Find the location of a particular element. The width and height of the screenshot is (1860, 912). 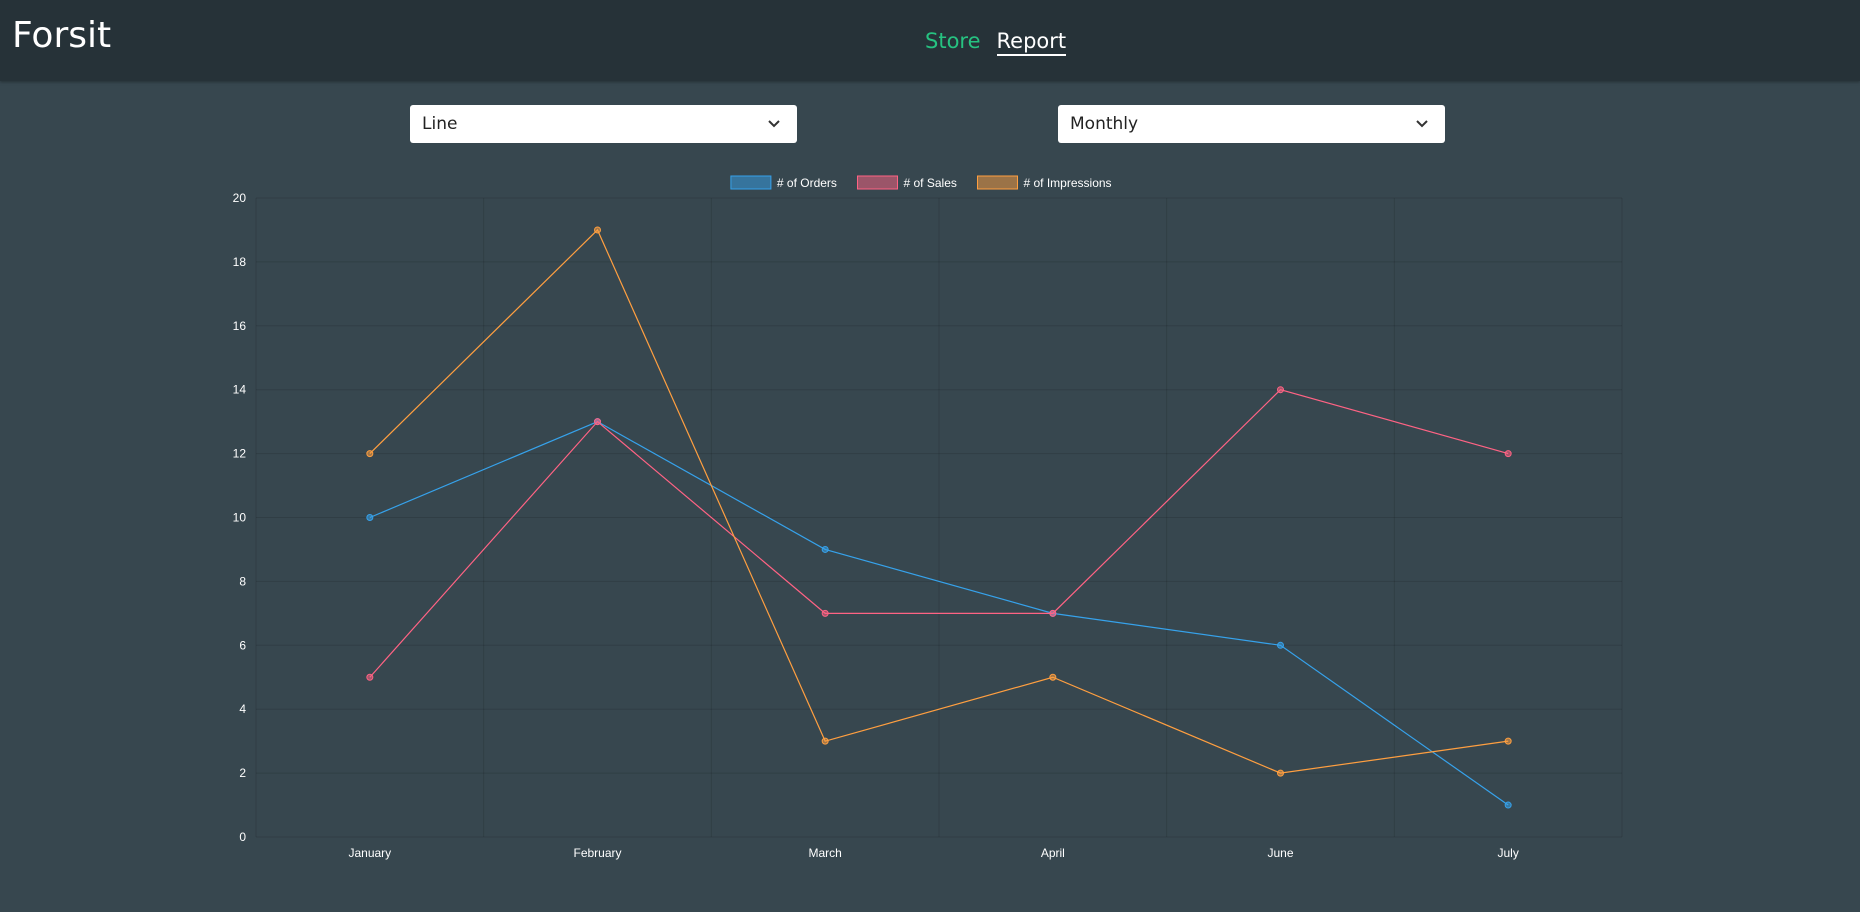

y-tick-label: 4 is located at coordinates (242, 709).